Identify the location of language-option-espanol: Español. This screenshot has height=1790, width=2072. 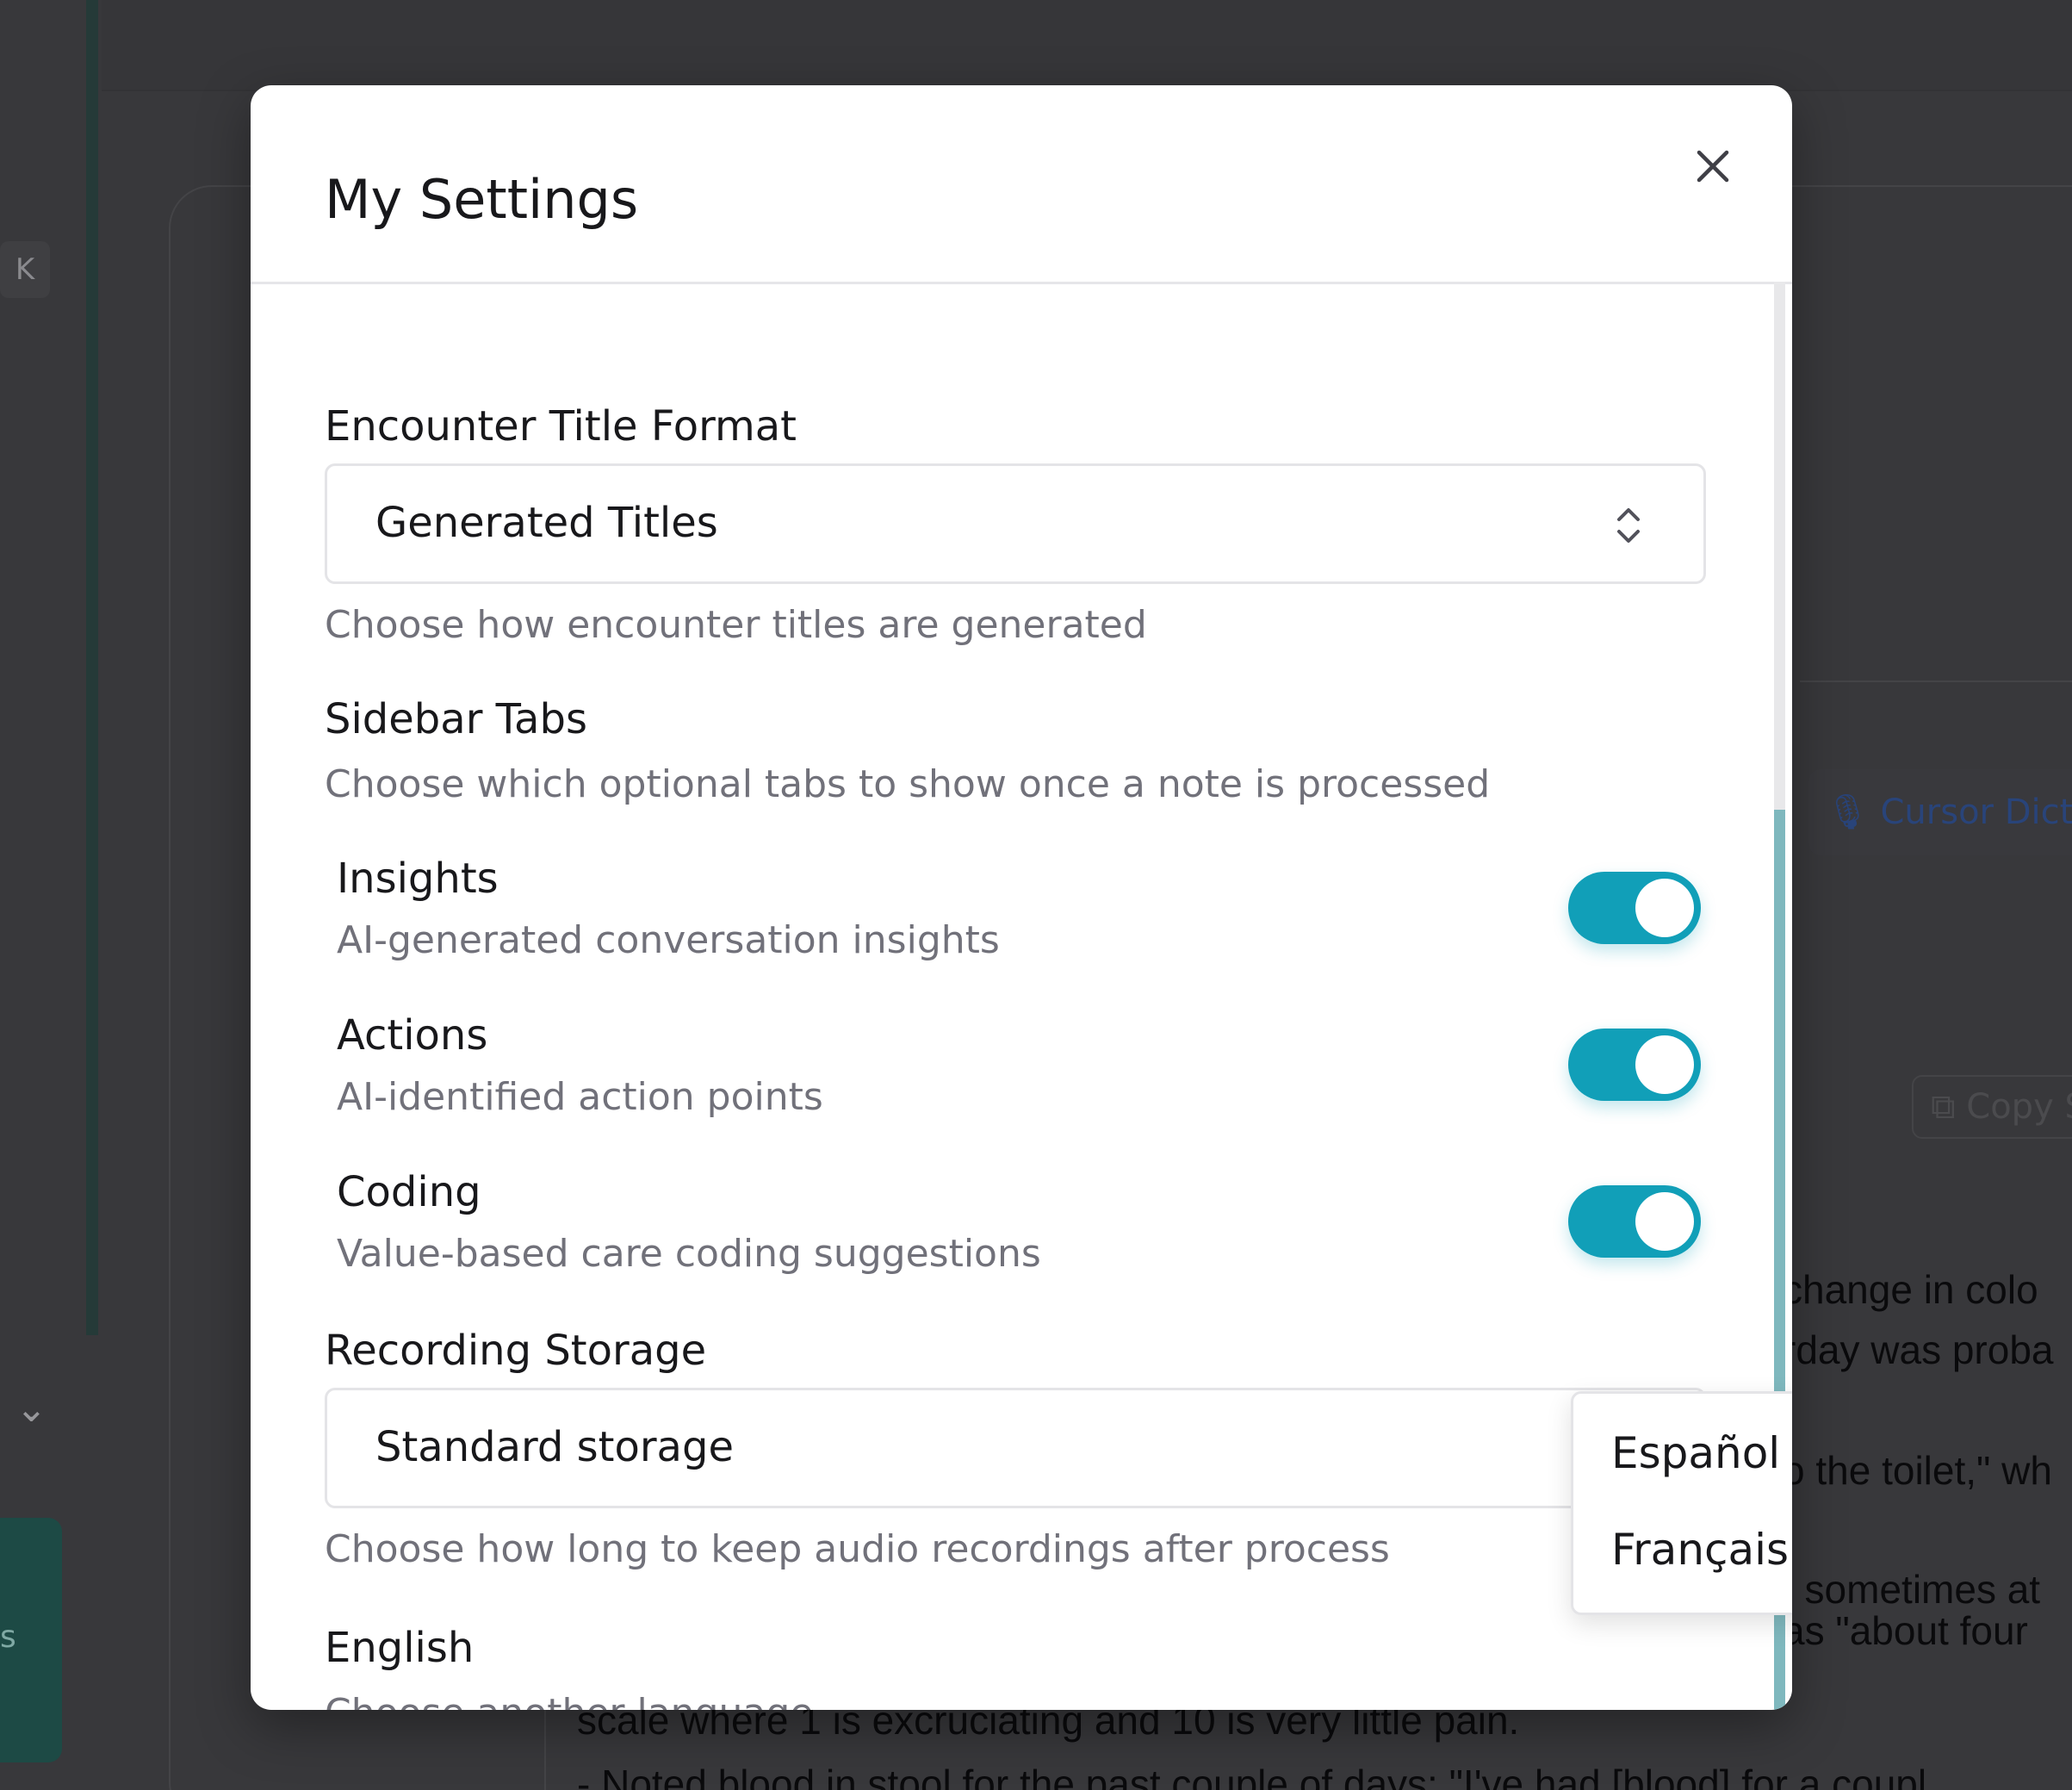
(1695, 1453).